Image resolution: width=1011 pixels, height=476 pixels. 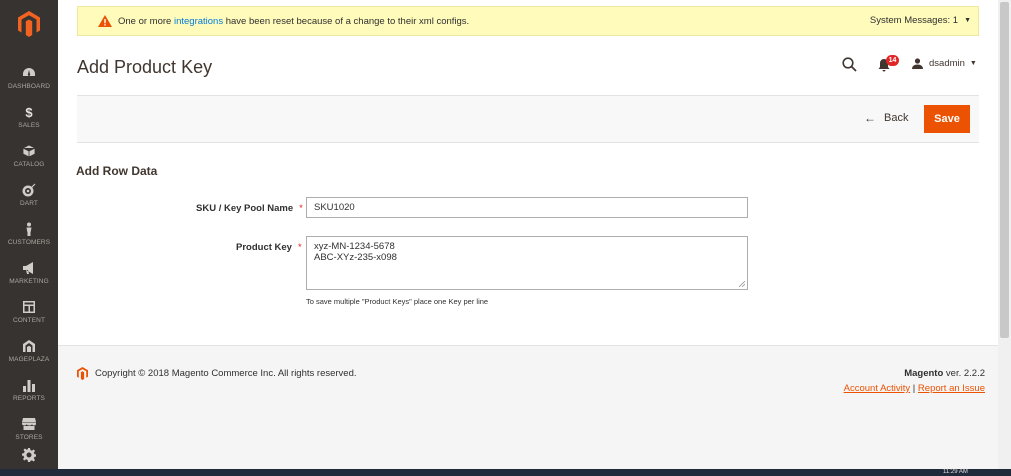 I want to click on mageplaza-icon, so click(x=29, y=346).